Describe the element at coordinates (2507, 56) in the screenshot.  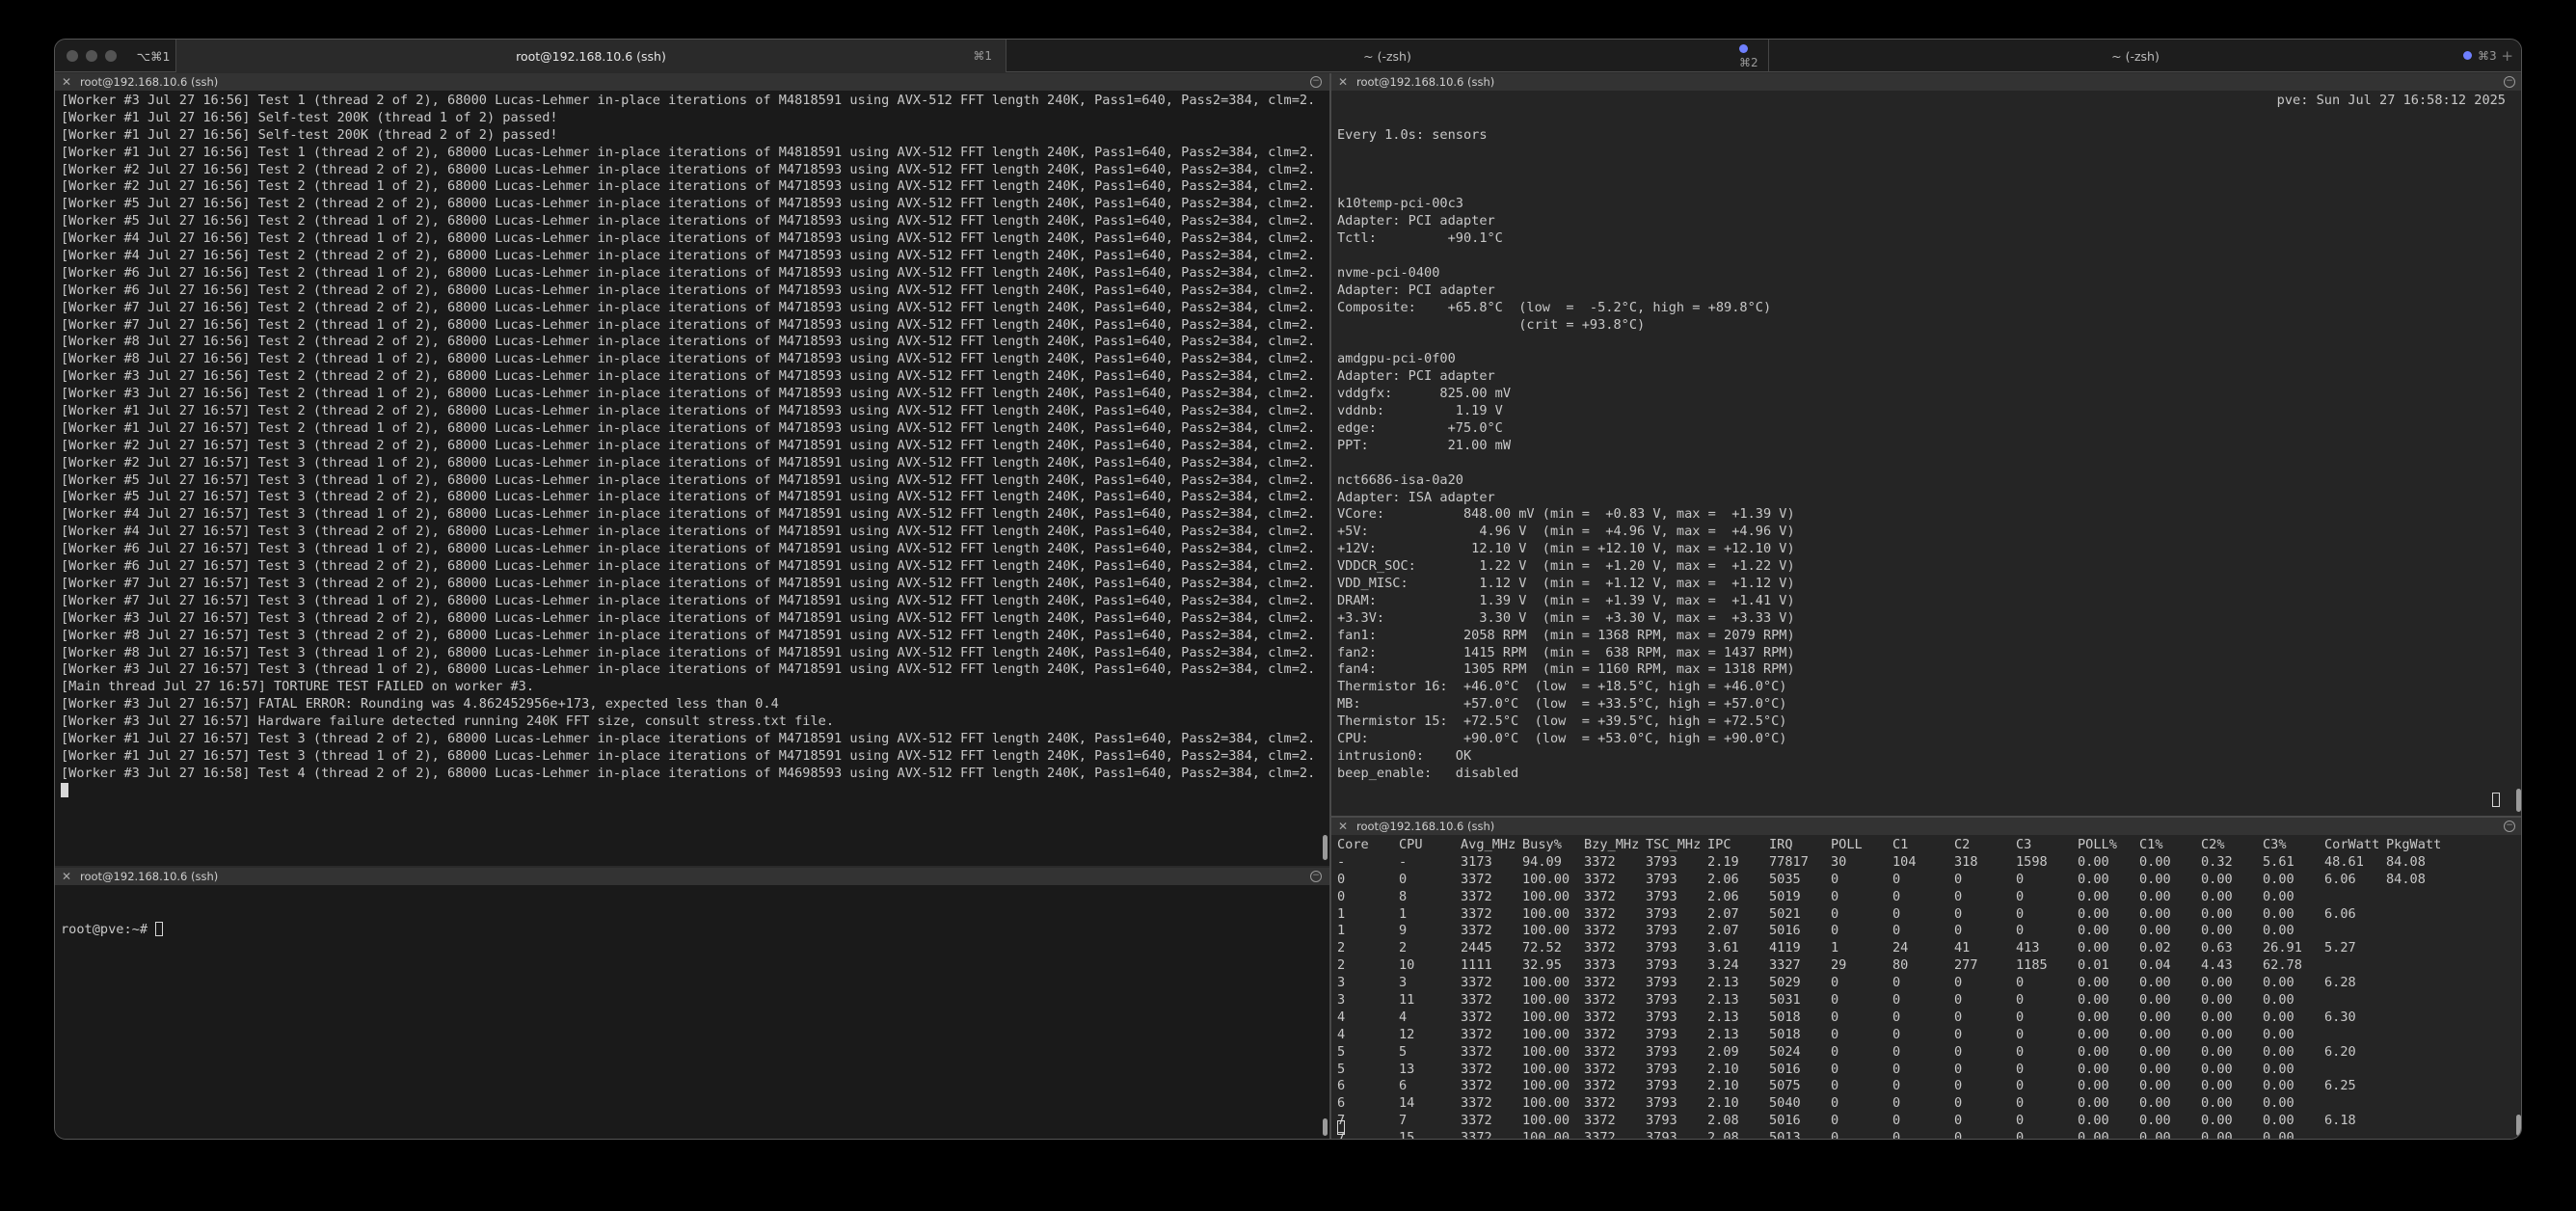
I see `new-tab-button: +` at that location.